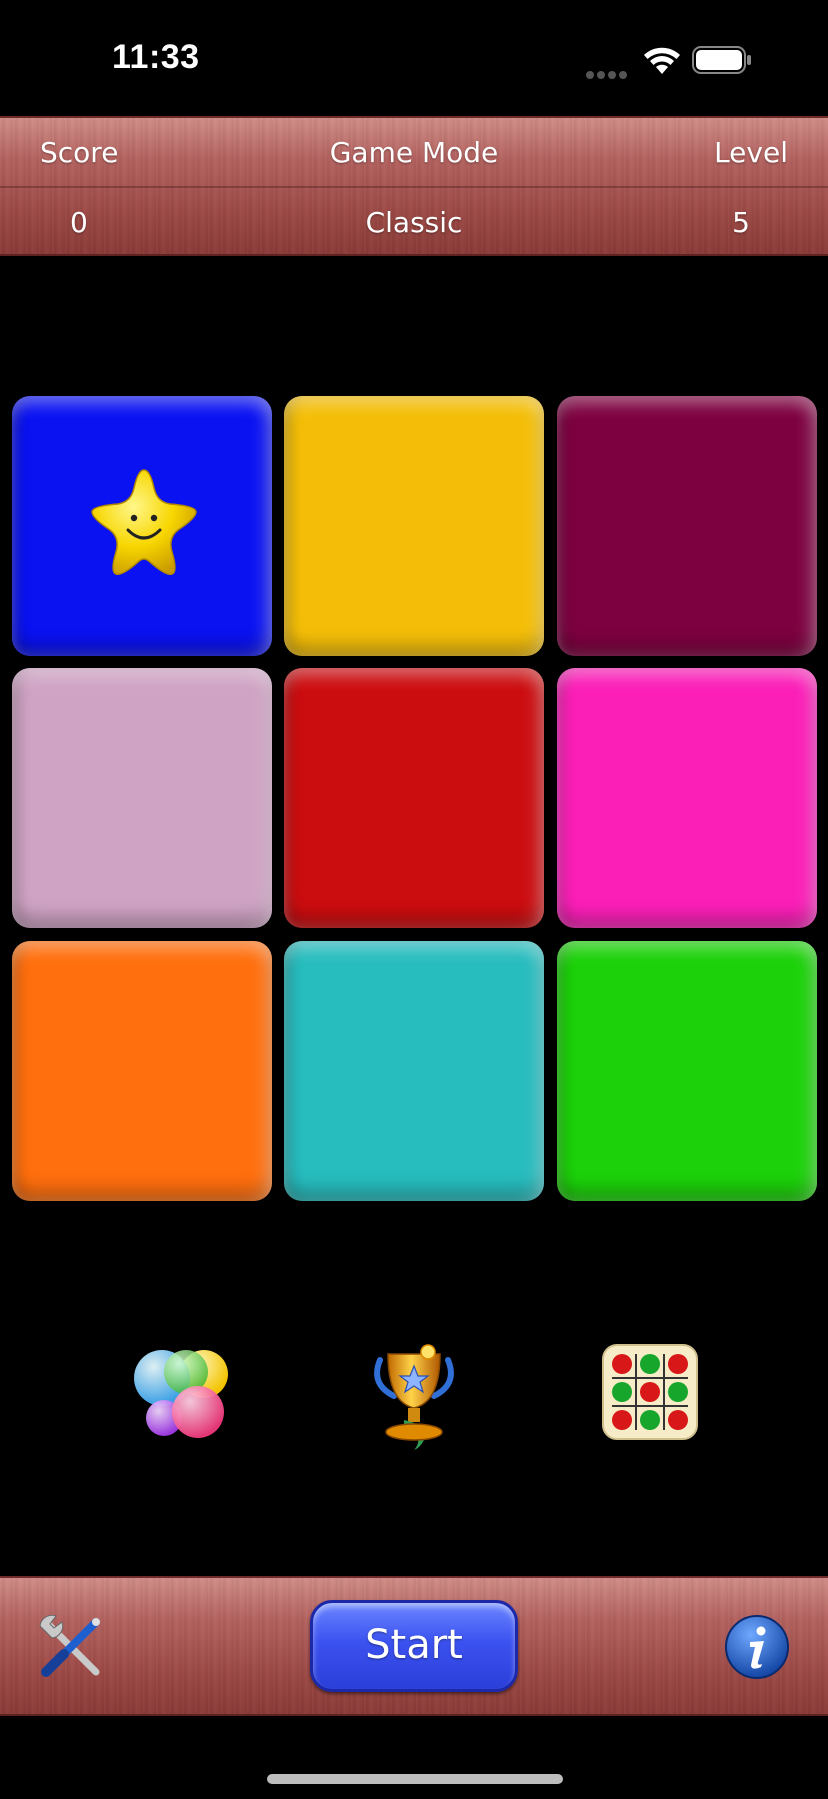  What do you see at coordinates (415, 1779) in the screenshot?
I see `home-indicator` at bounding box center [415, 1779].